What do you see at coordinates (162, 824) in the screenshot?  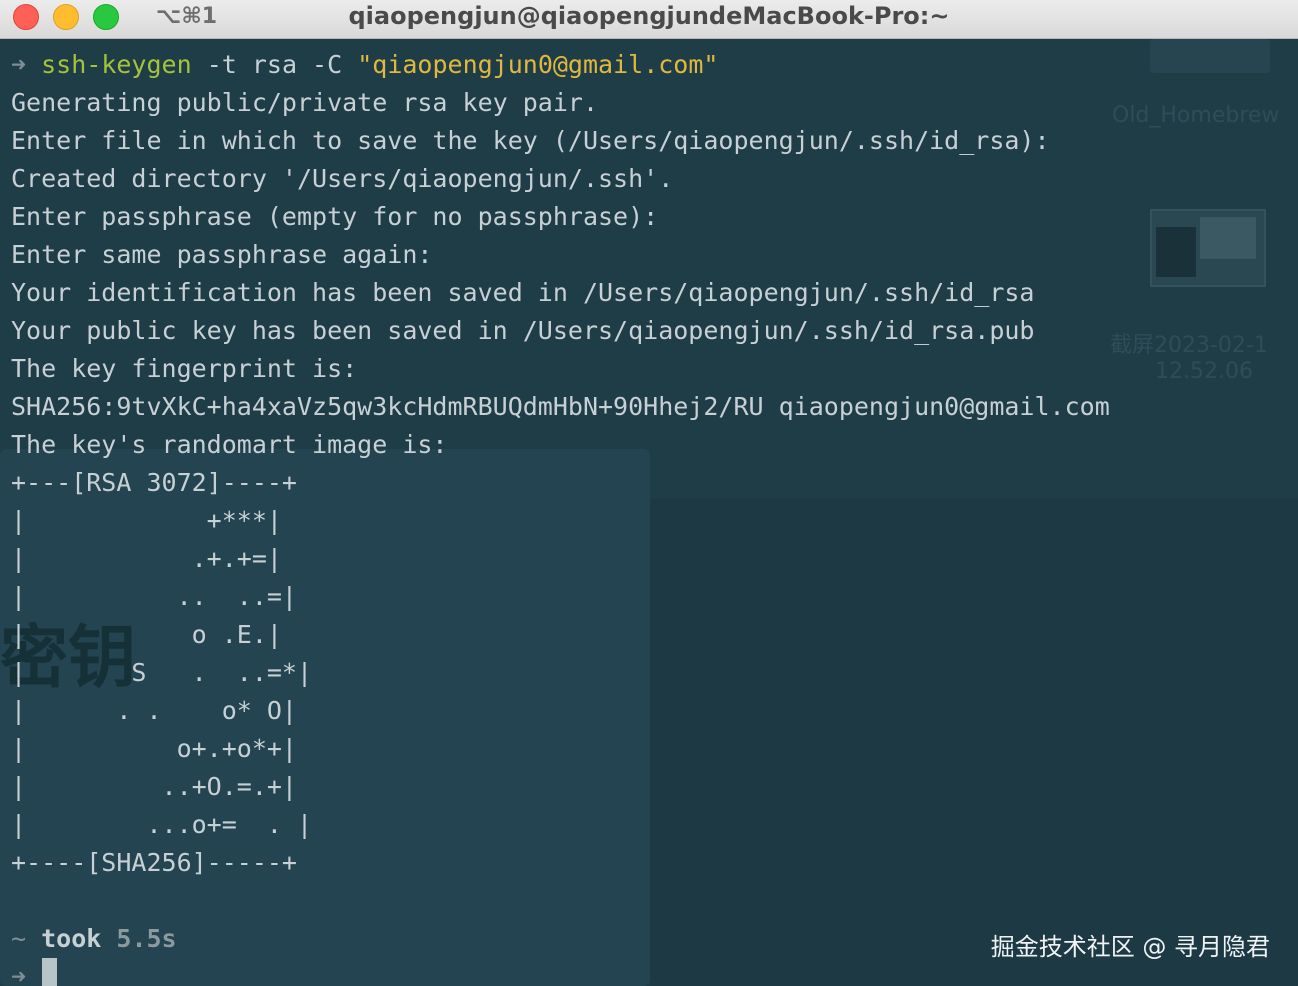 I see `randomart-line: | ...o+= . |` at bounding box center [162, 824].